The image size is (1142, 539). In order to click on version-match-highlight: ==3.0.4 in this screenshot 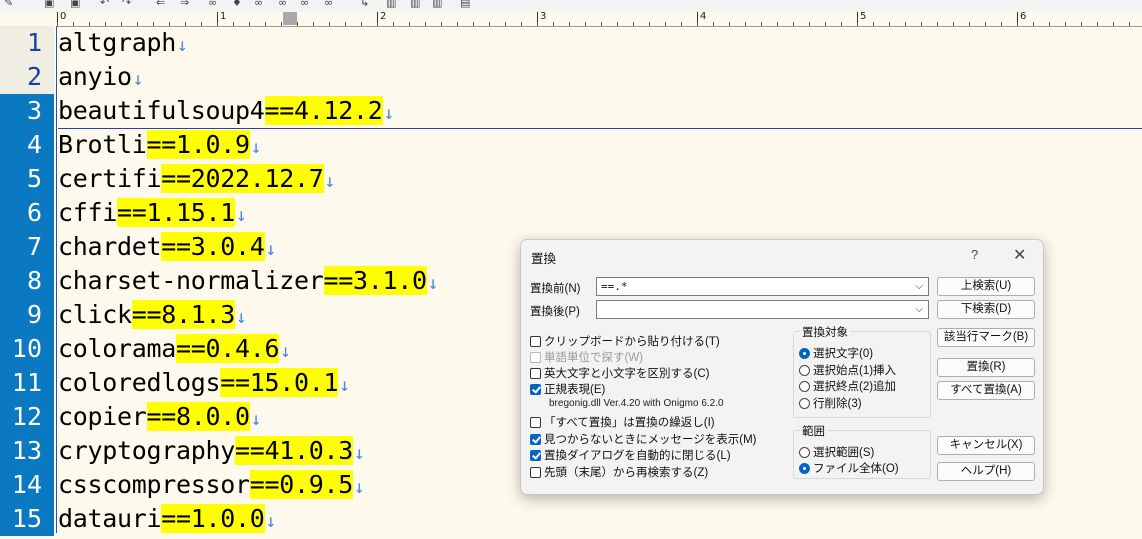, I will do `click(213, 246)`.